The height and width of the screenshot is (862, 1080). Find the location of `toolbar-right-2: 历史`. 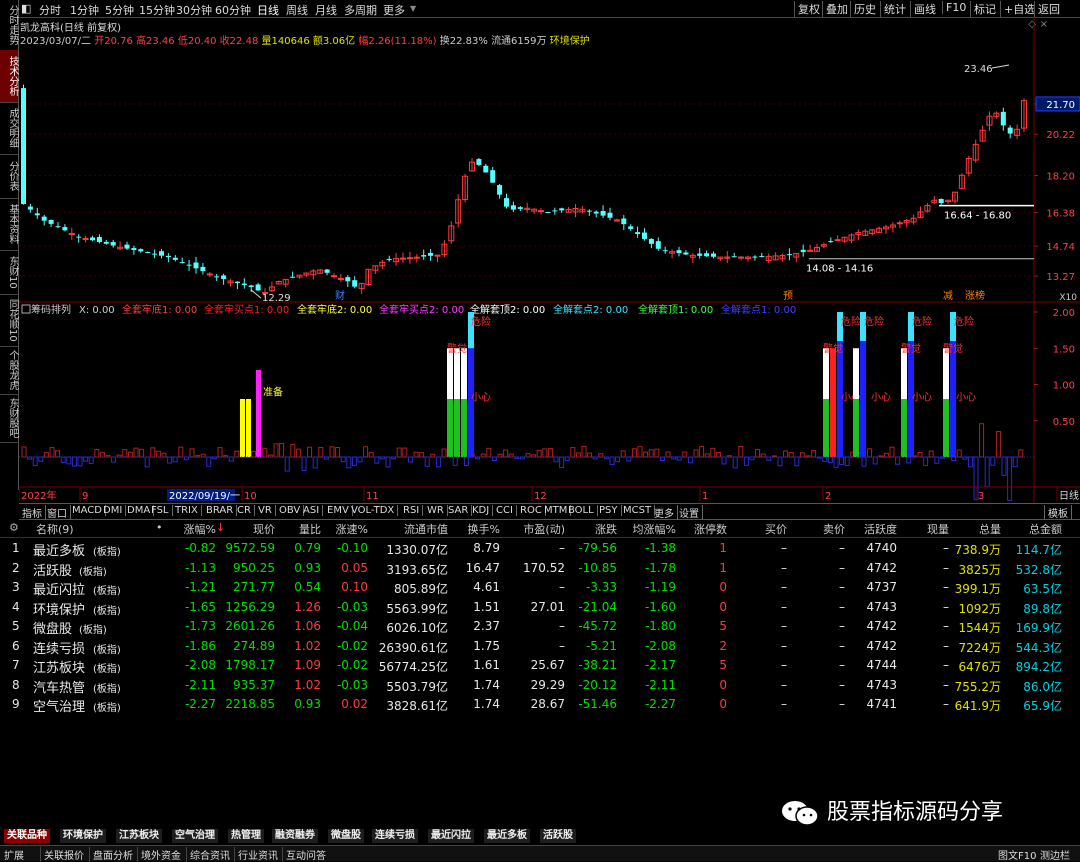

toolbar-right-2: 历史 is located at coordinates (863, 9).